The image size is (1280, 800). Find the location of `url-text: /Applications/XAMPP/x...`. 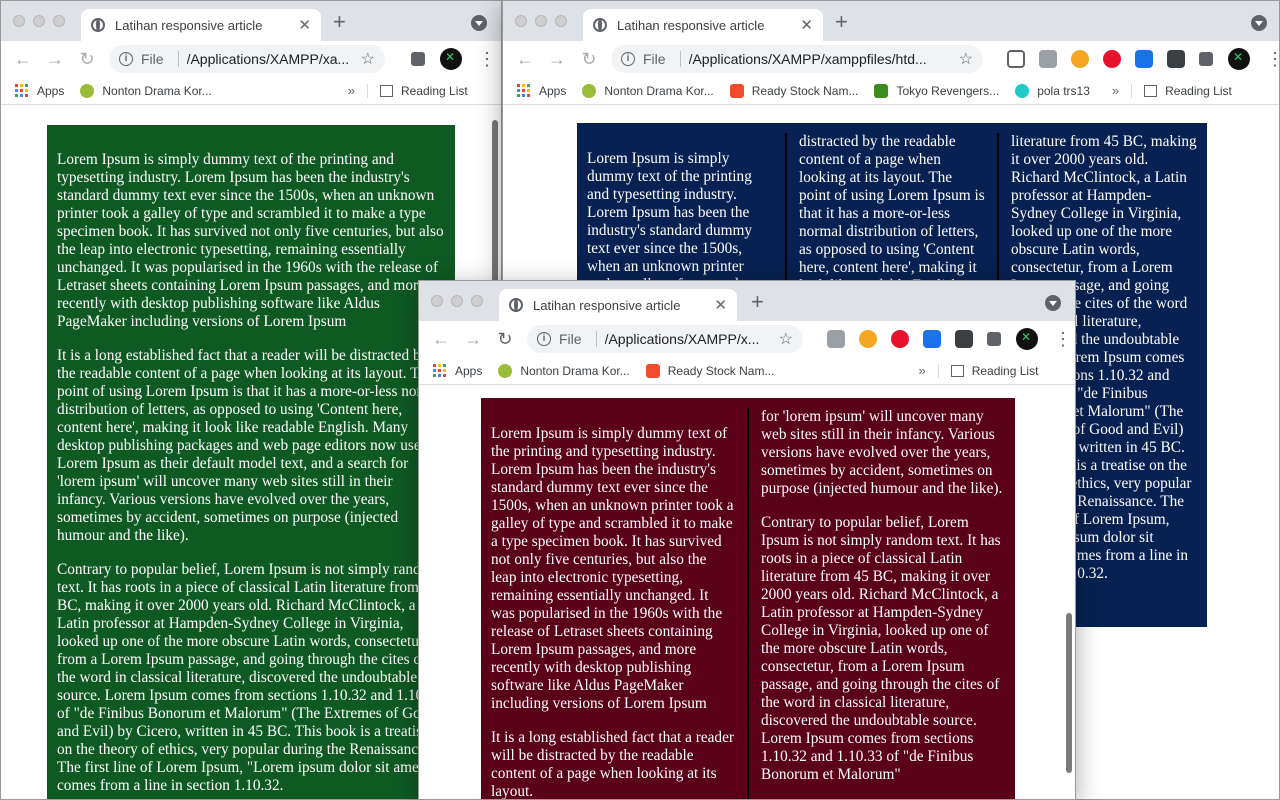

url-text: /Applications/XAMPP/x... is located at coordinates (689, 339).